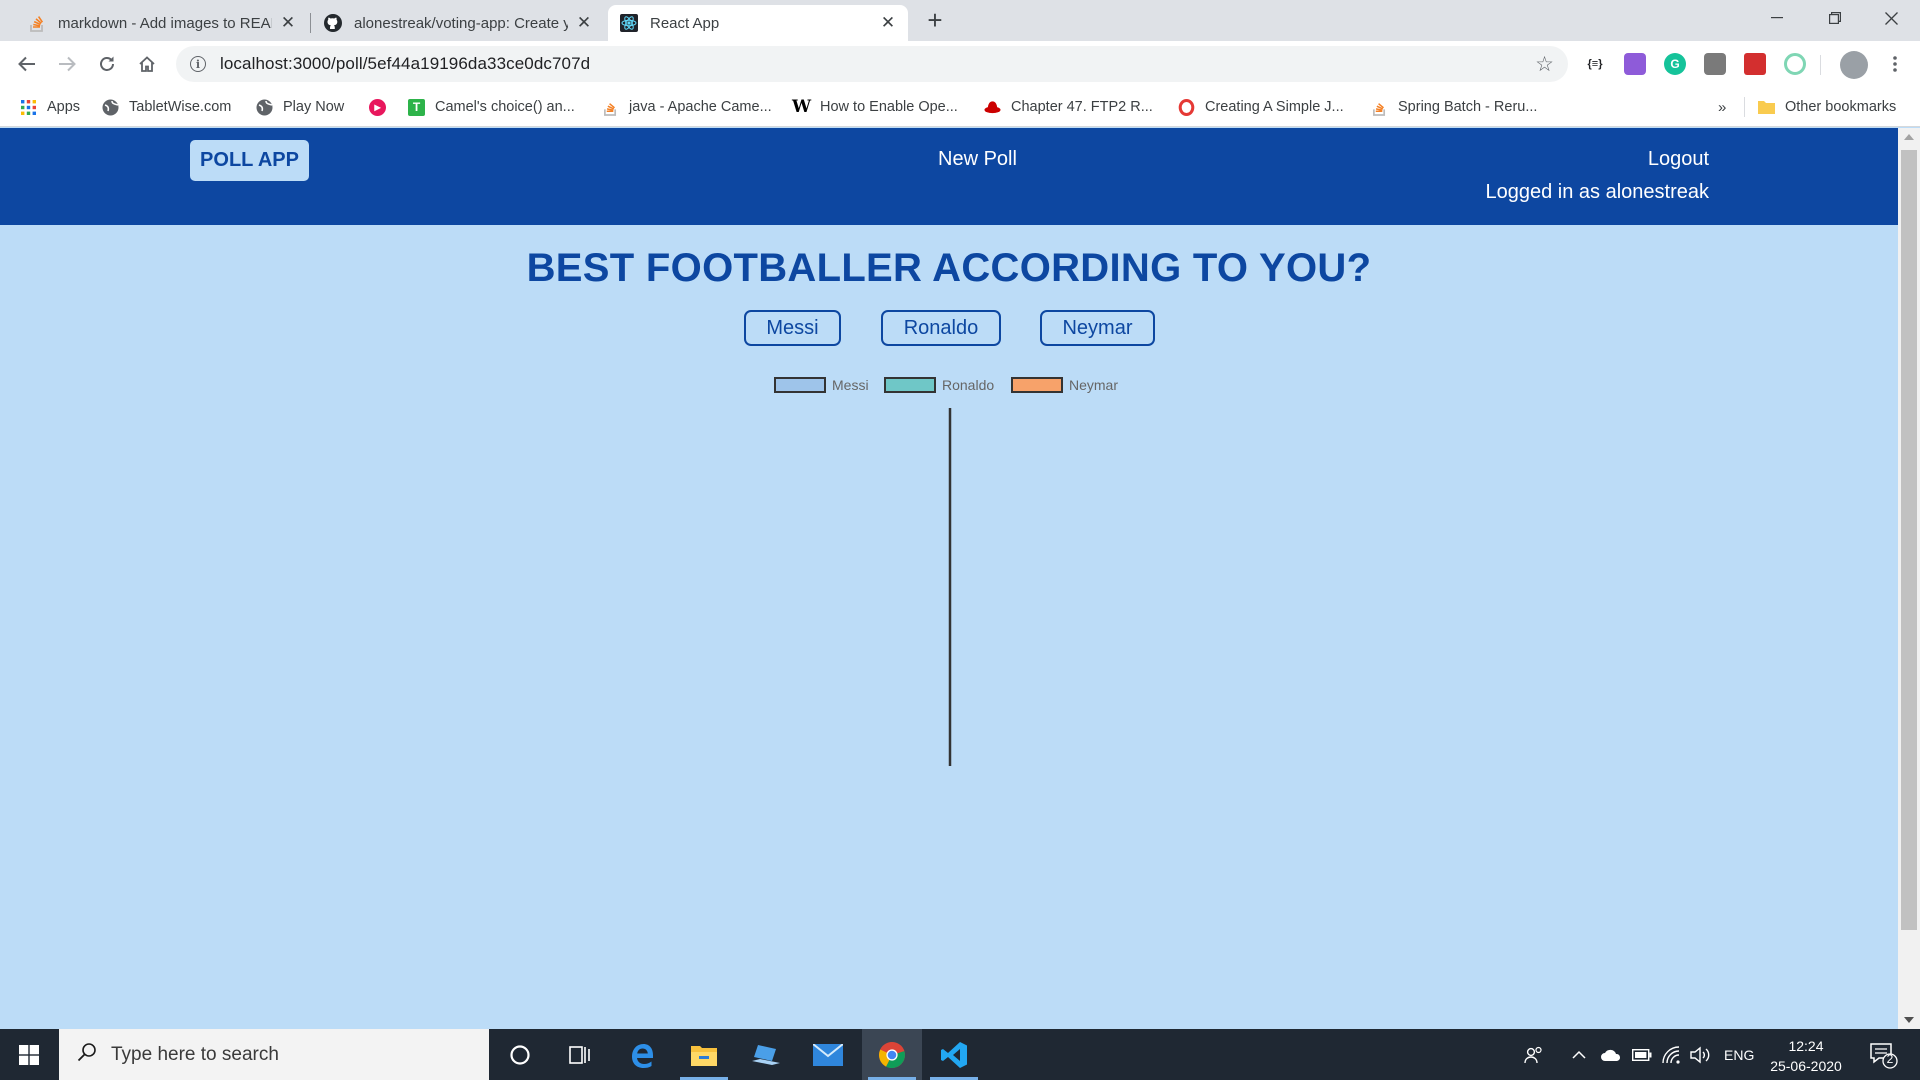 This screenshot has width=1920, height=1080. What do you see at coordinates (1701, 1054) in the screenshot?
I see `volume-icon` at bounding box center [1701, 1054].